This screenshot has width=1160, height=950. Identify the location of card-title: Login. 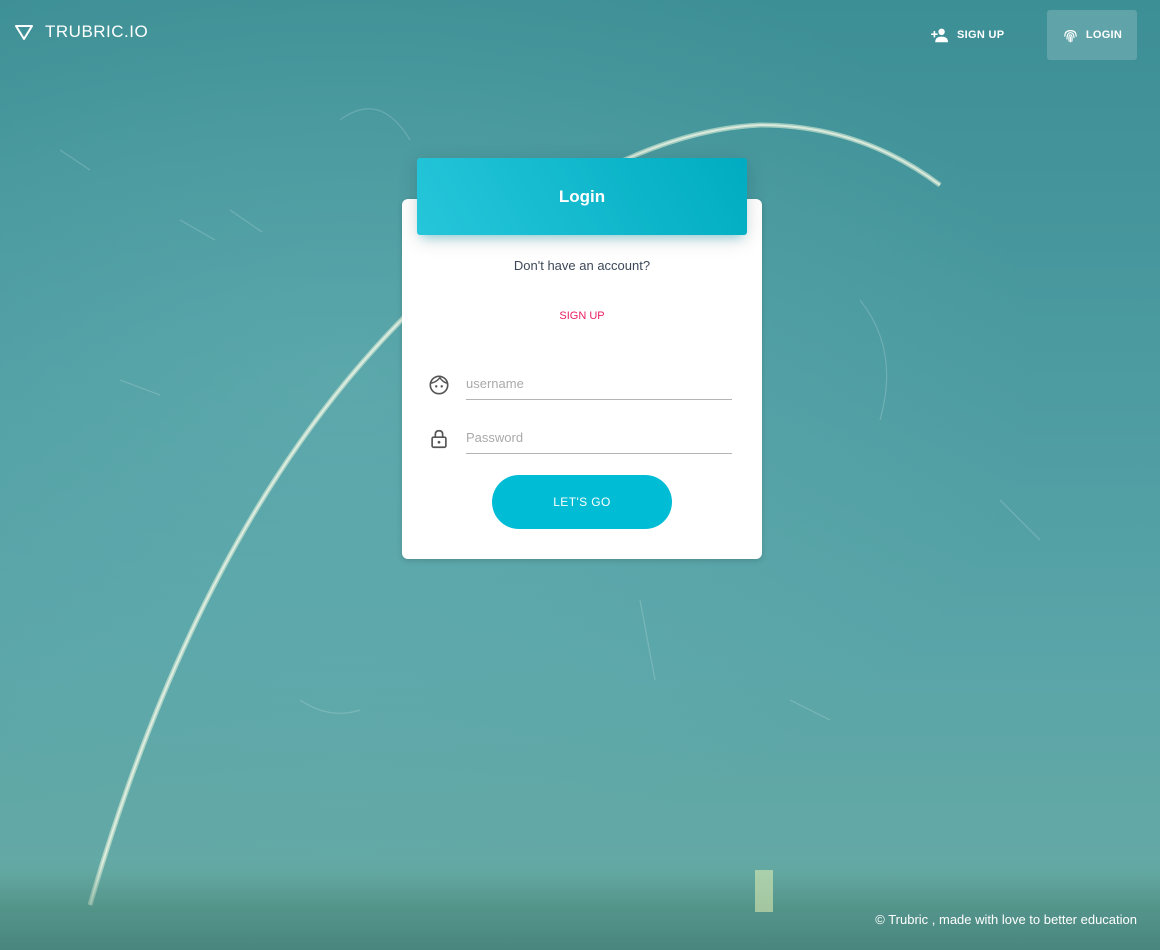
(582, 196).